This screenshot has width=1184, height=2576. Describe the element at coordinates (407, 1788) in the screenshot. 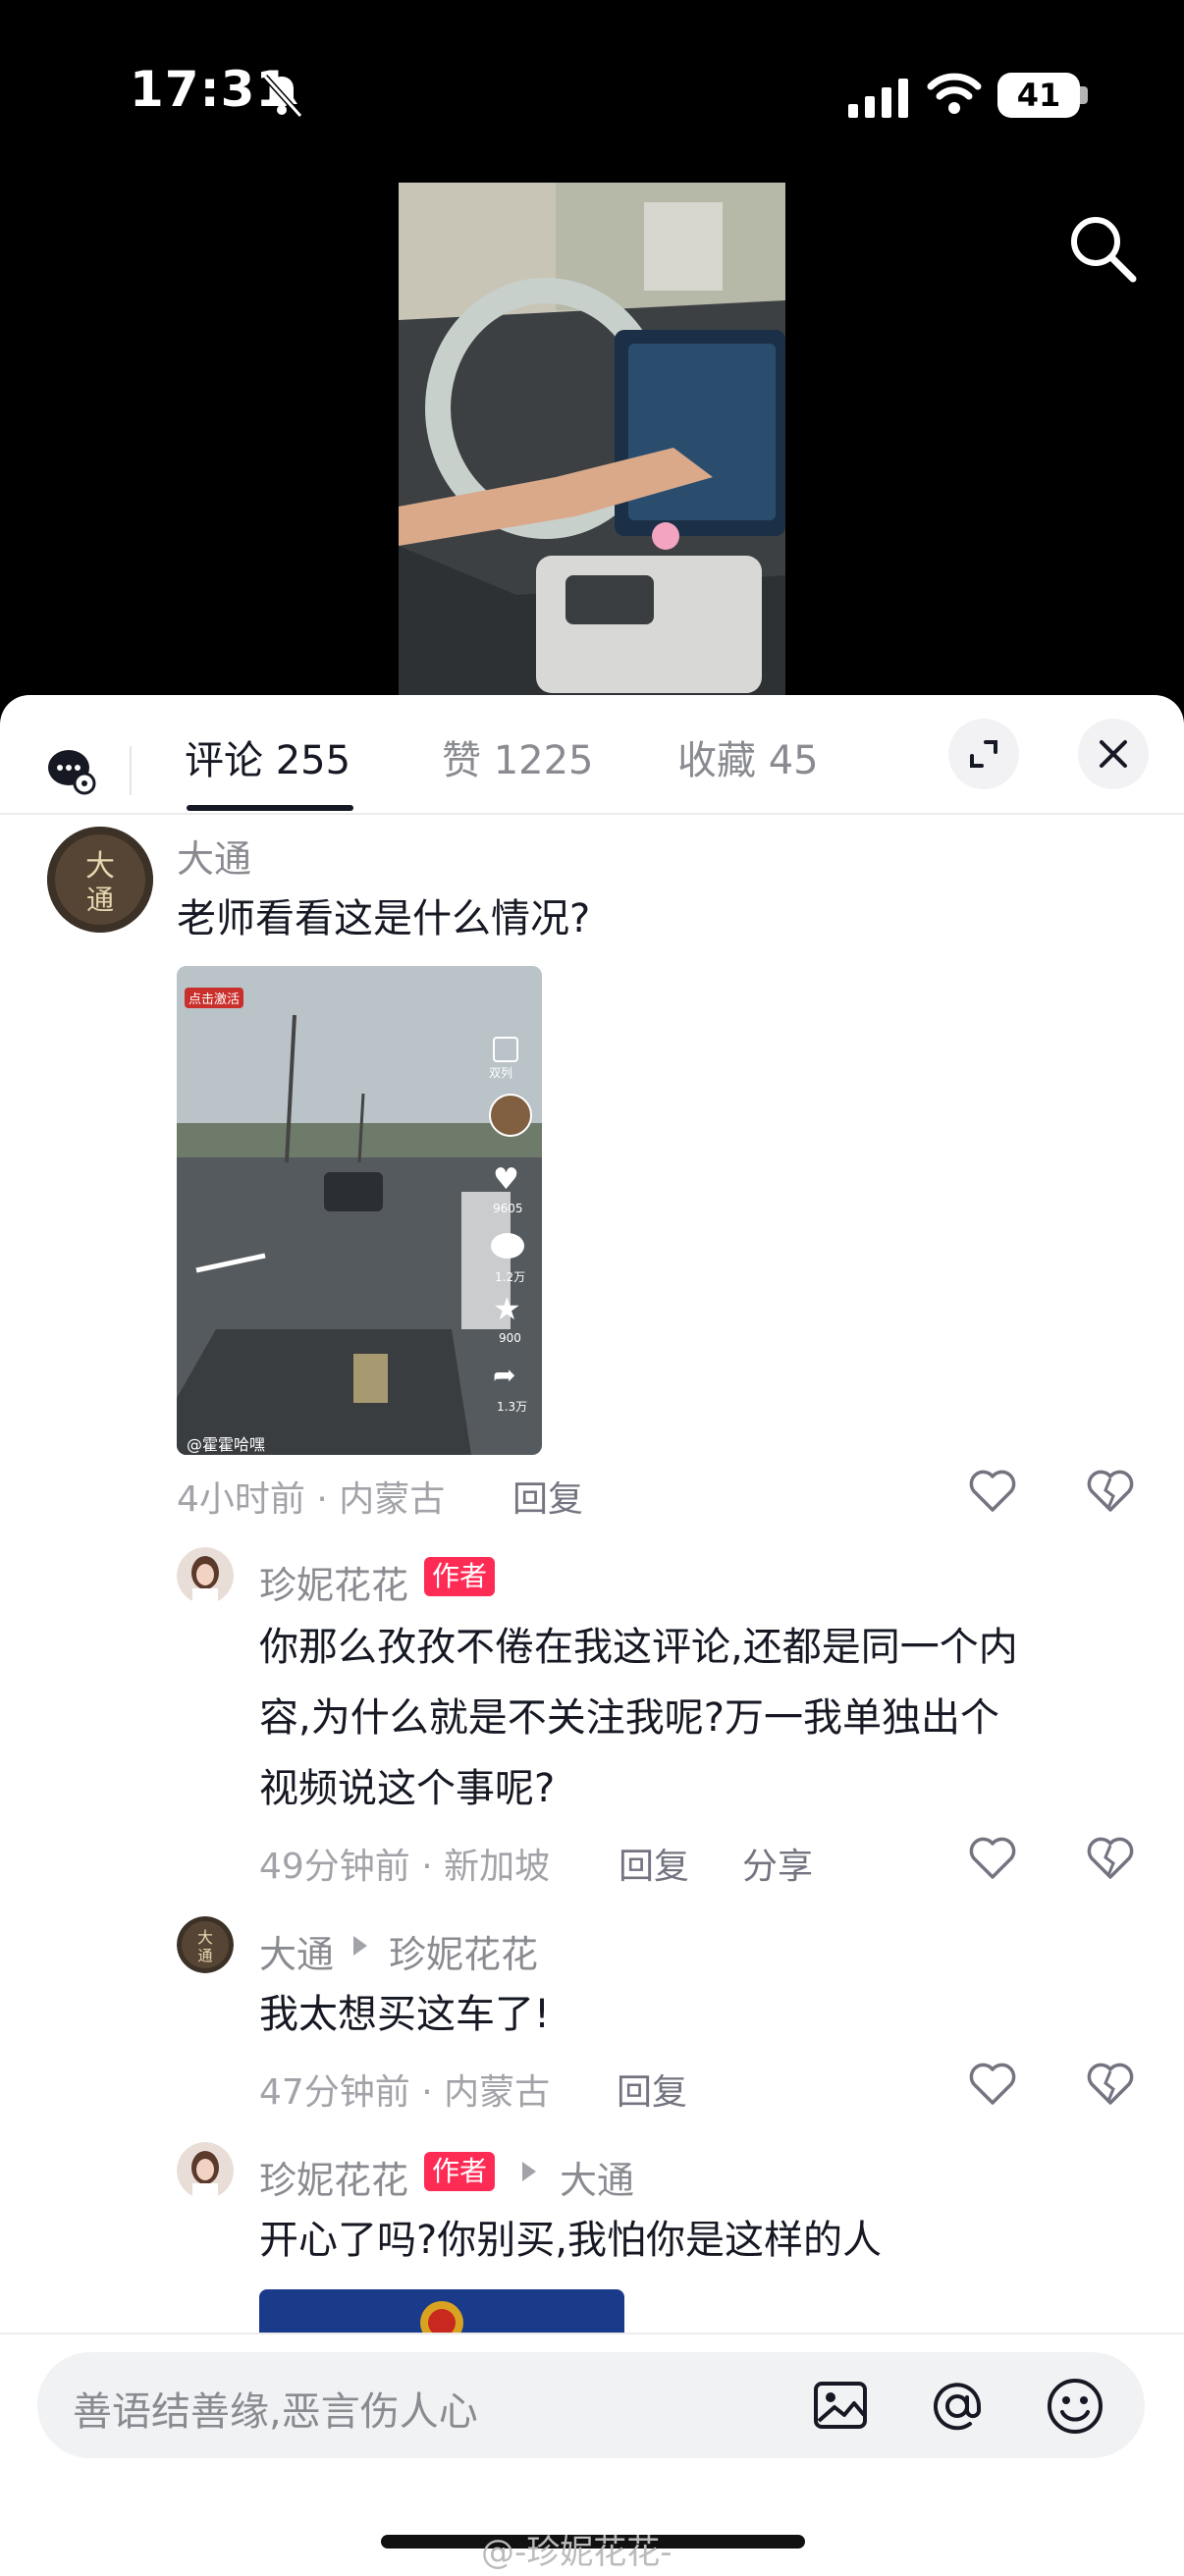

I see `comment-text-line-3: 视频说这个事呢?` at that location.